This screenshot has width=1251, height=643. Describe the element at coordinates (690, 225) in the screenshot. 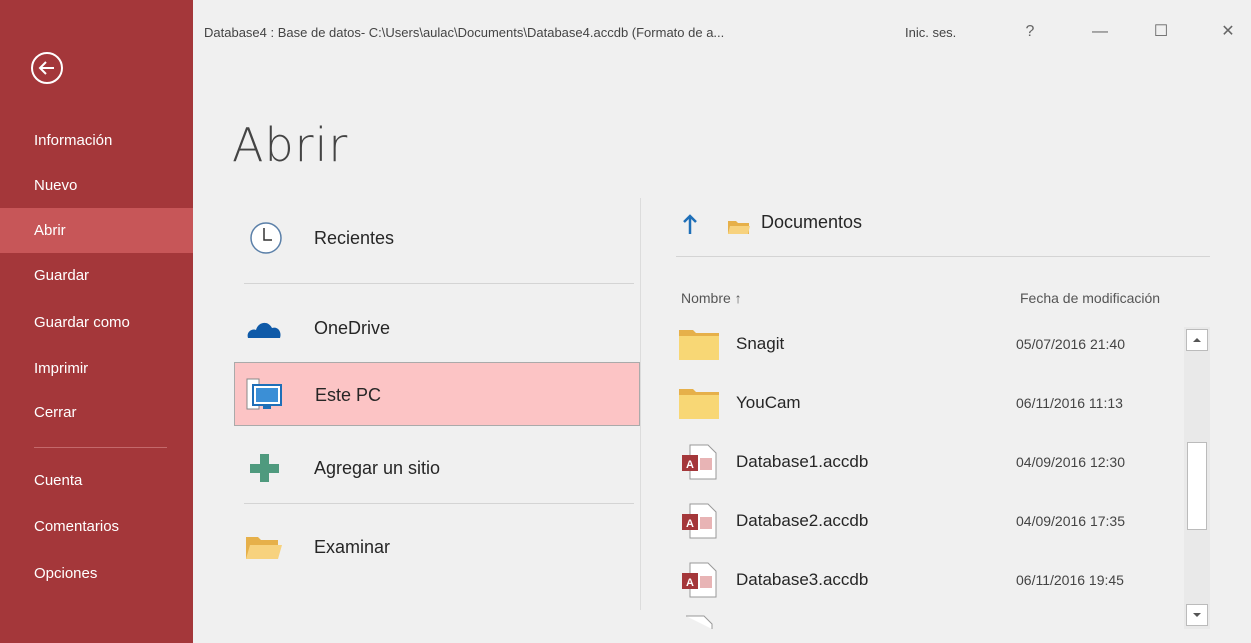

I see `up-arrow-icon` at that location.